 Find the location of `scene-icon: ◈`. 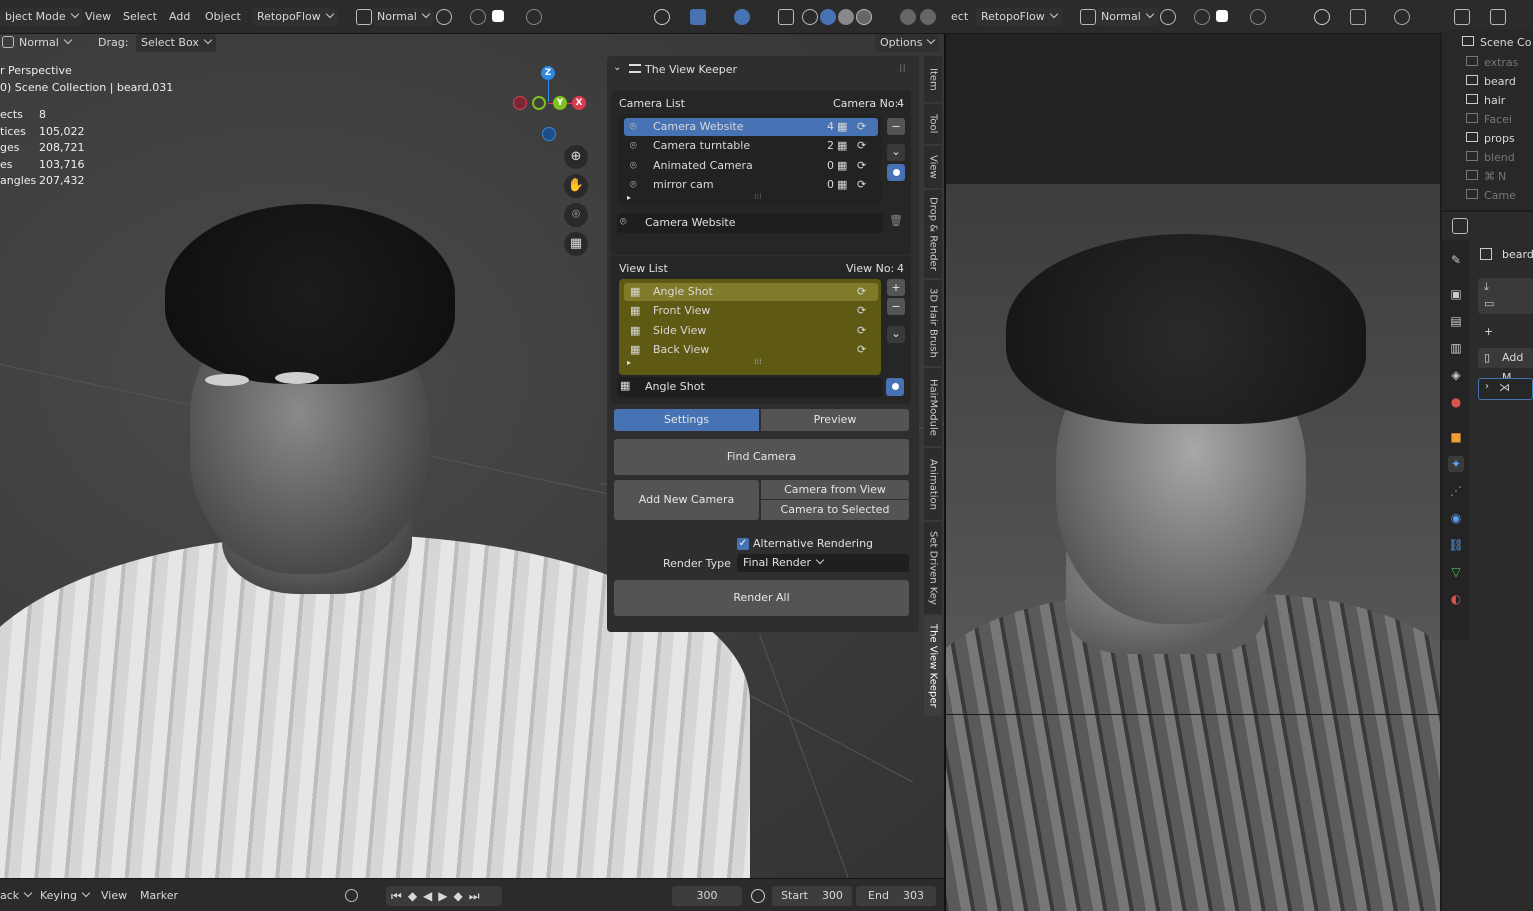

scene-icon: ◈ is located at coordinates (1456, 375).